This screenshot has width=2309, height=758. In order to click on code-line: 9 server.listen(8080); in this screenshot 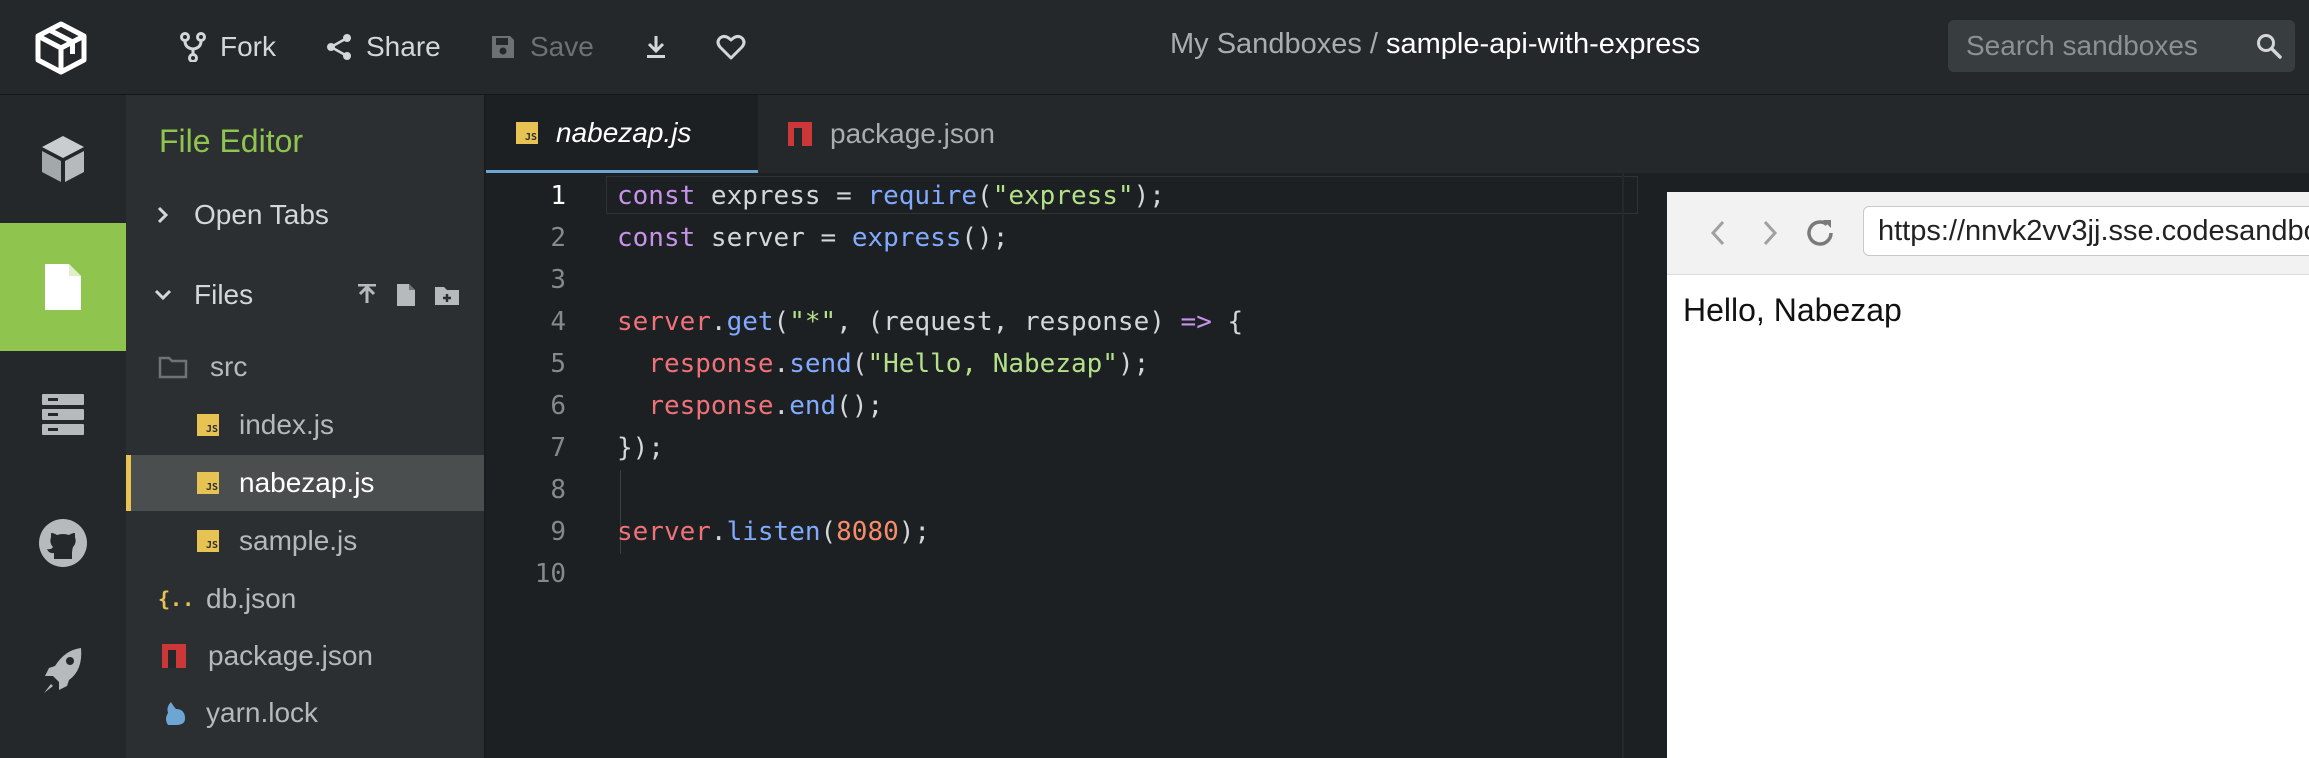, I will do `click(1051, 532)`.